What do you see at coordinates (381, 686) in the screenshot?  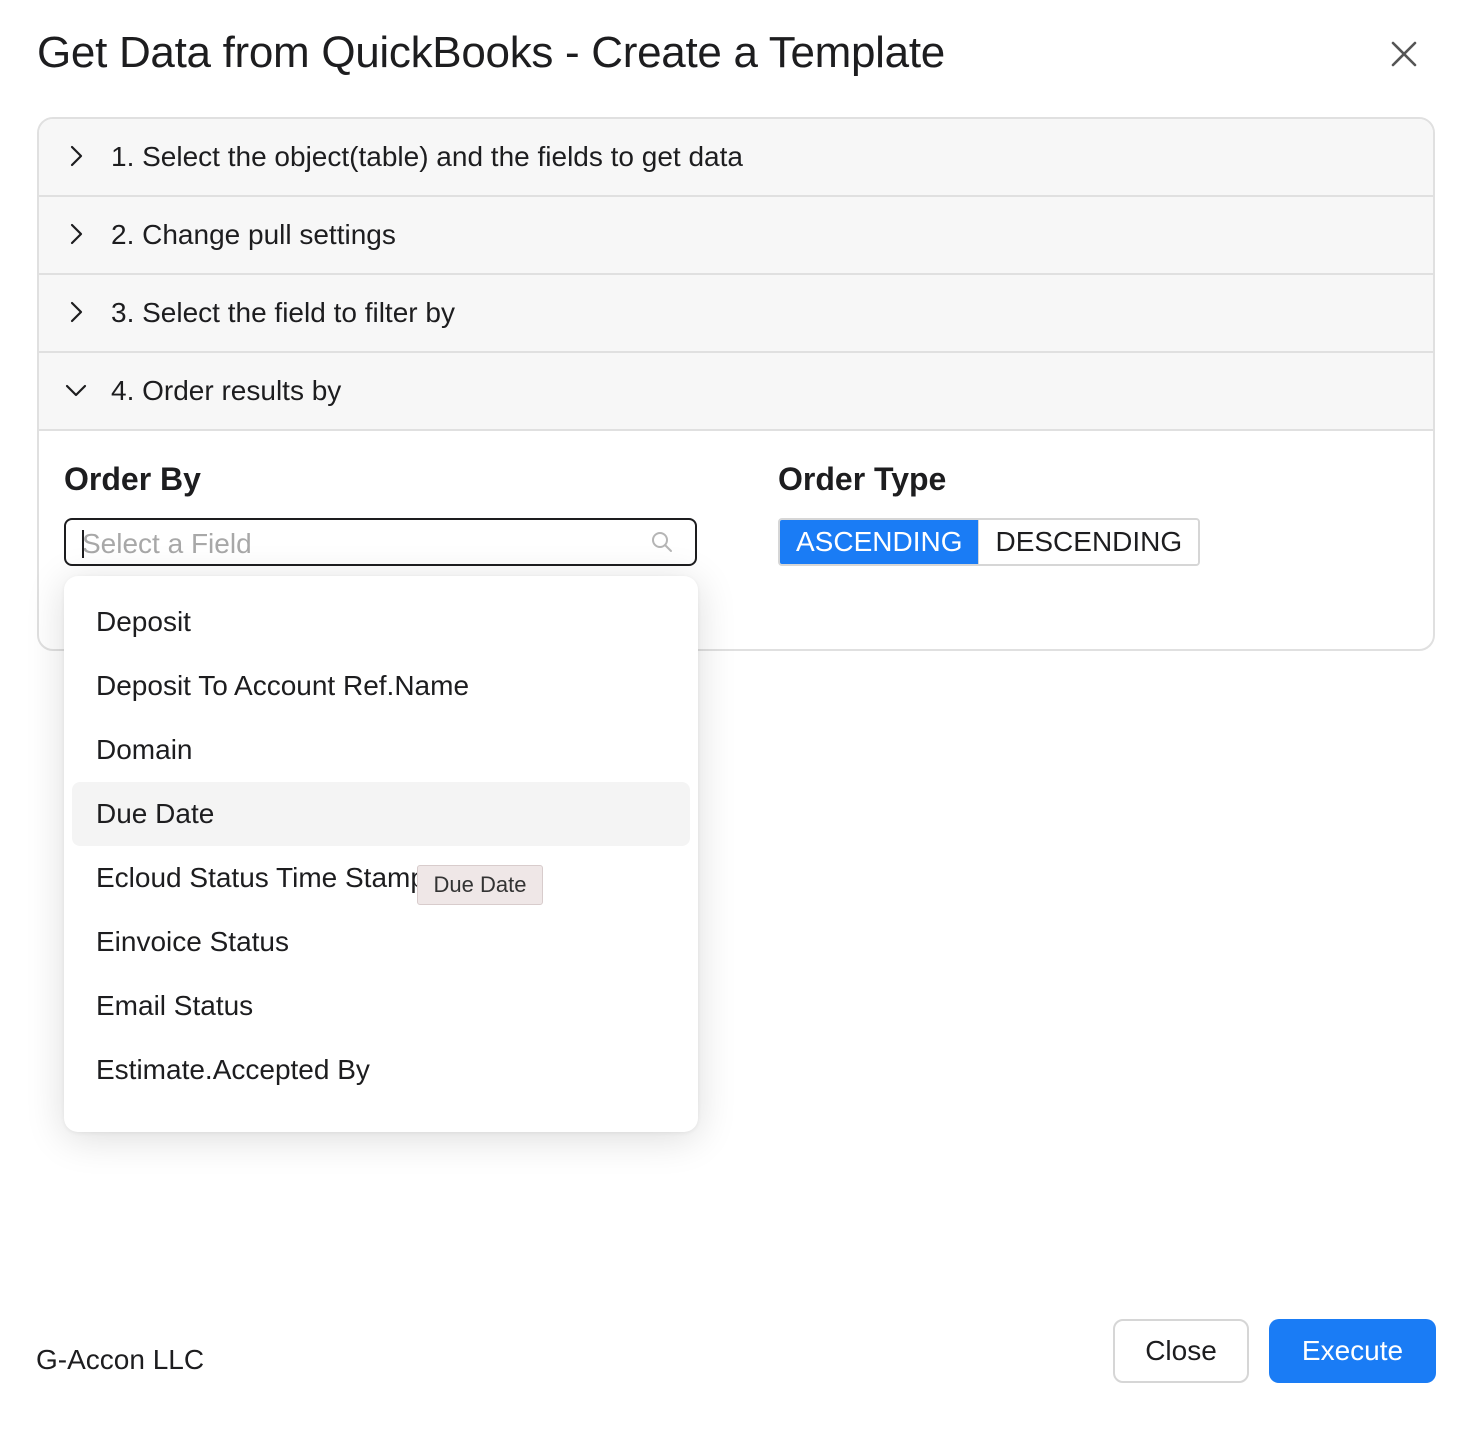 I see `dropdown-item: Deposit To Account Ref.Name` at bounding box center [381, 686].